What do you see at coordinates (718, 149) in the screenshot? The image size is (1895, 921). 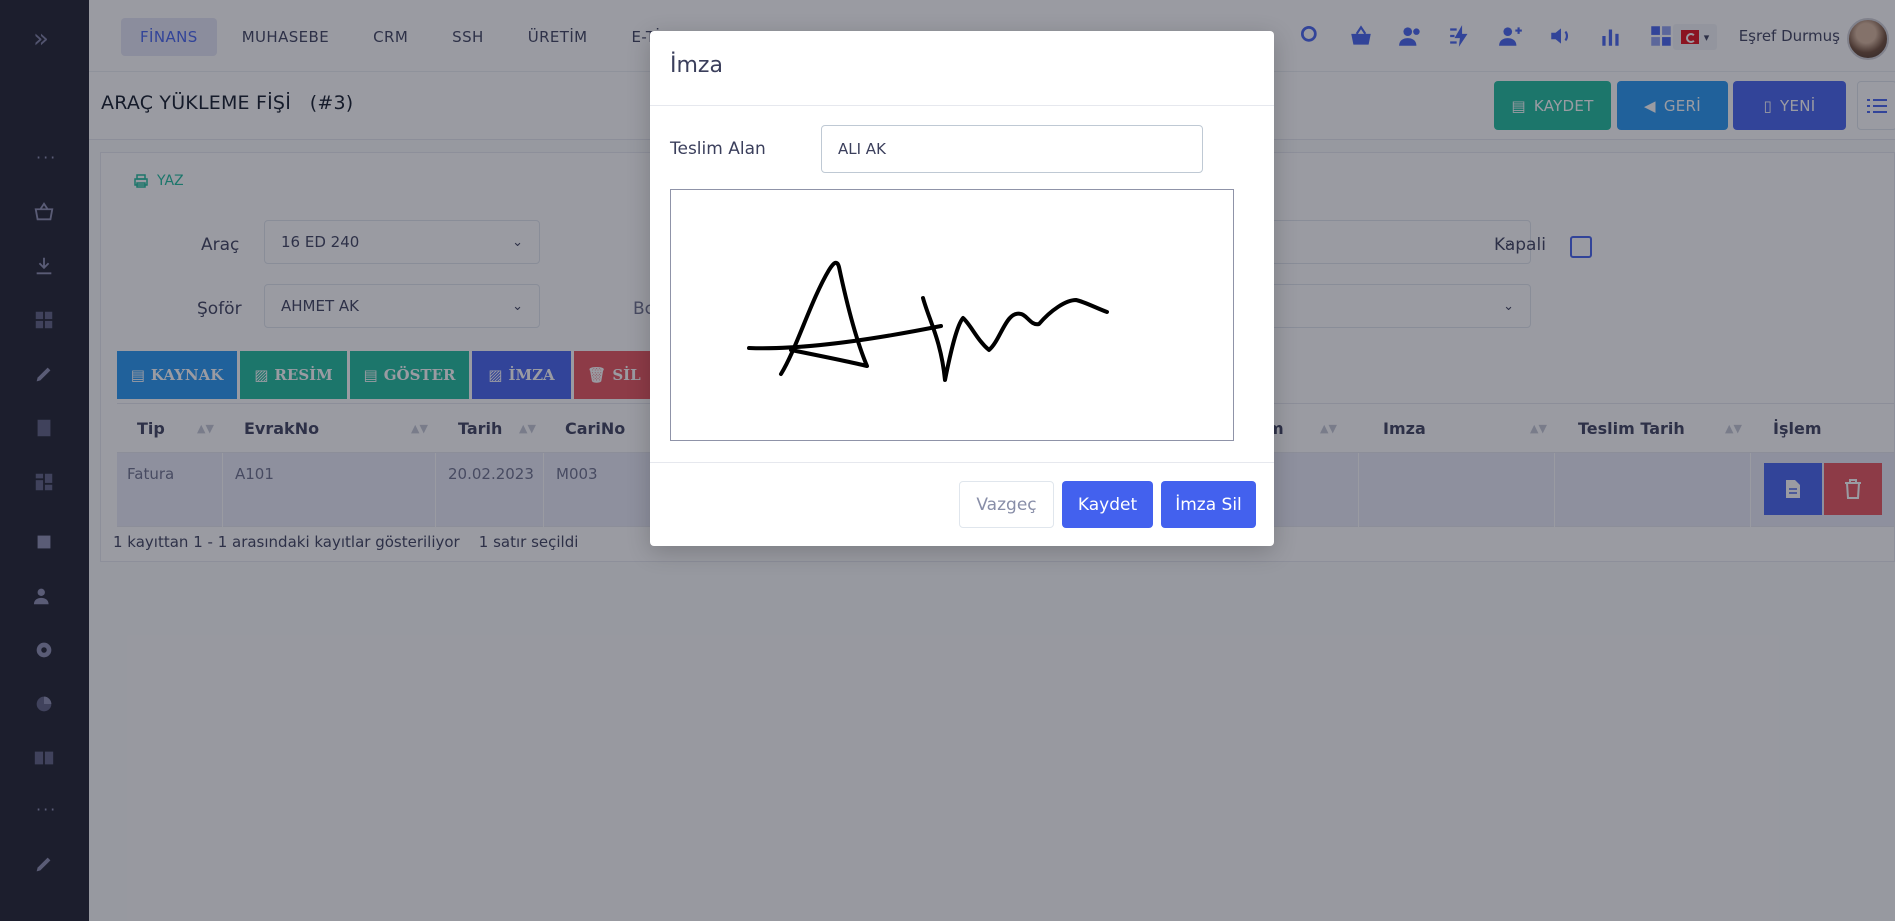 I see `teslim-alan-label: Teslim Alan` at bounding box center [718, 149].